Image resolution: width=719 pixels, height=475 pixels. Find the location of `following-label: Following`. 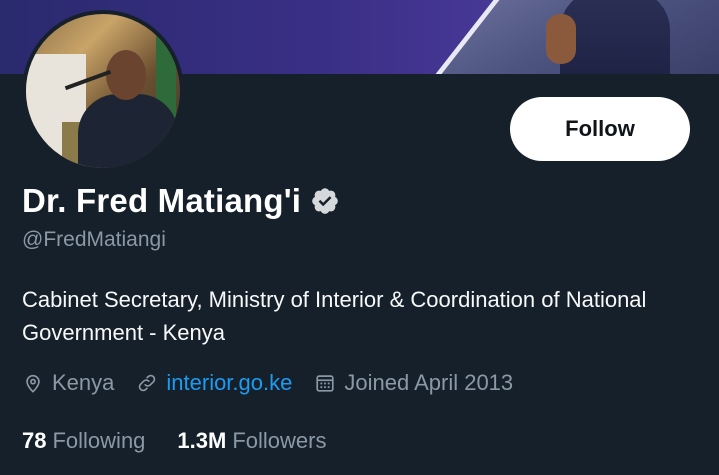

following-label: Following is located at coordinates (99, 440).